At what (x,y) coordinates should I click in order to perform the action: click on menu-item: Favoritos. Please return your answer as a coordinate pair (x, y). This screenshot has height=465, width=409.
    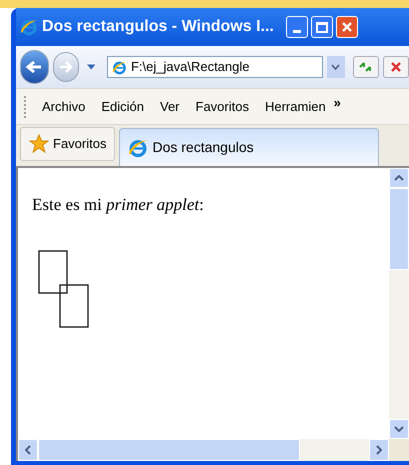
    Looking at the image, I should click on (222, 106).